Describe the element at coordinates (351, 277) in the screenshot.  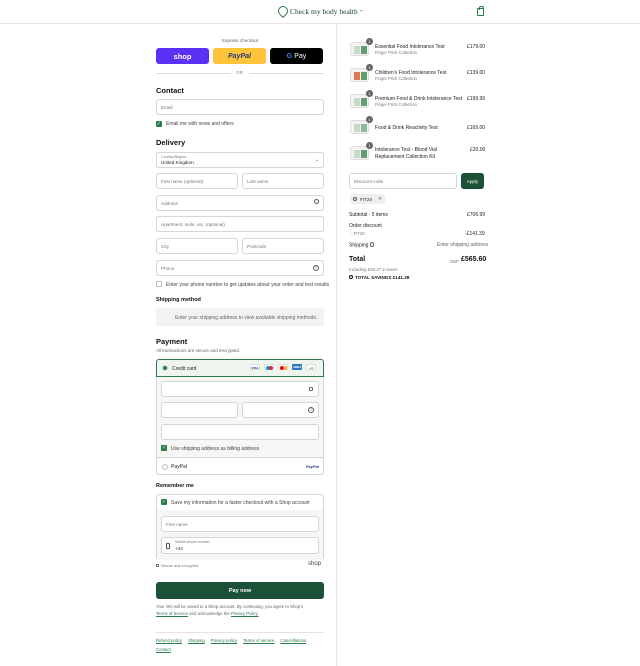
I see `savings-tag-icon` at that location.